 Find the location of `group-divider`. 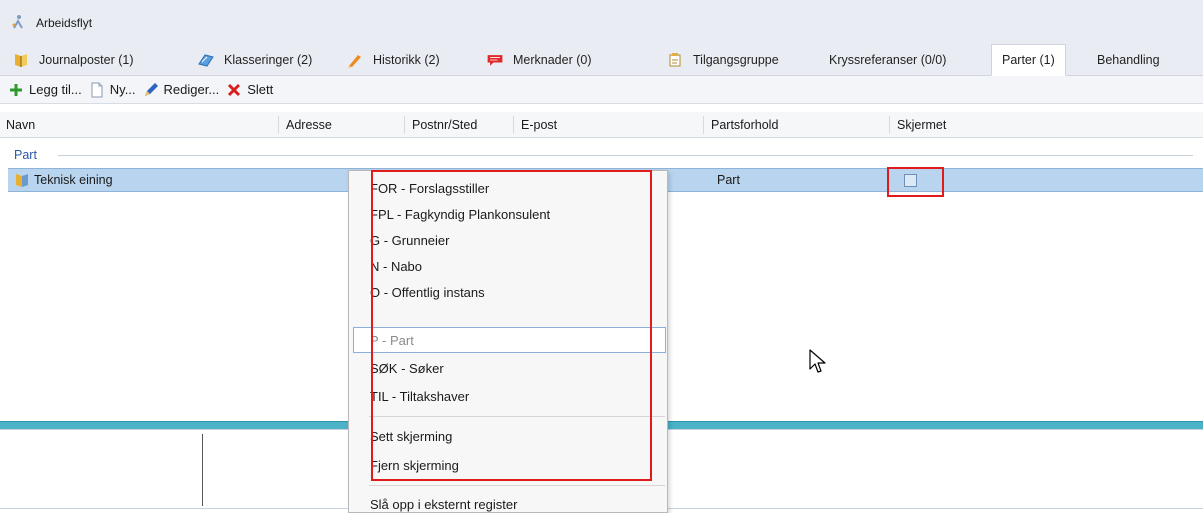

group-divider is located at coordinates (625, 155).